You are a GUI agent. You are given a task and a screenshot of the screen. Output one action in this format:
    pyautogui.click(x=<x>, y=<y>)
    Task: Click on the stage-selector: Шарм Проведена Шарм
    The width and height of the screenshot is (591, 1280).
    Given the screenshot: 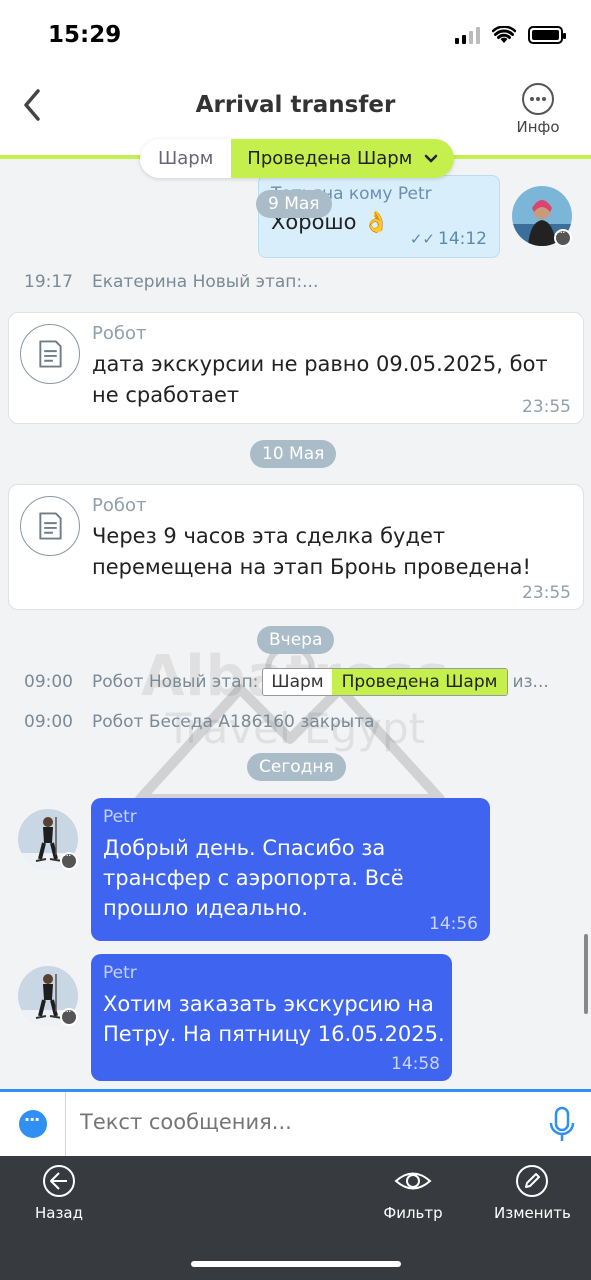 What is the action you would take?
    pyautogui.click(x=297, y=158)
    